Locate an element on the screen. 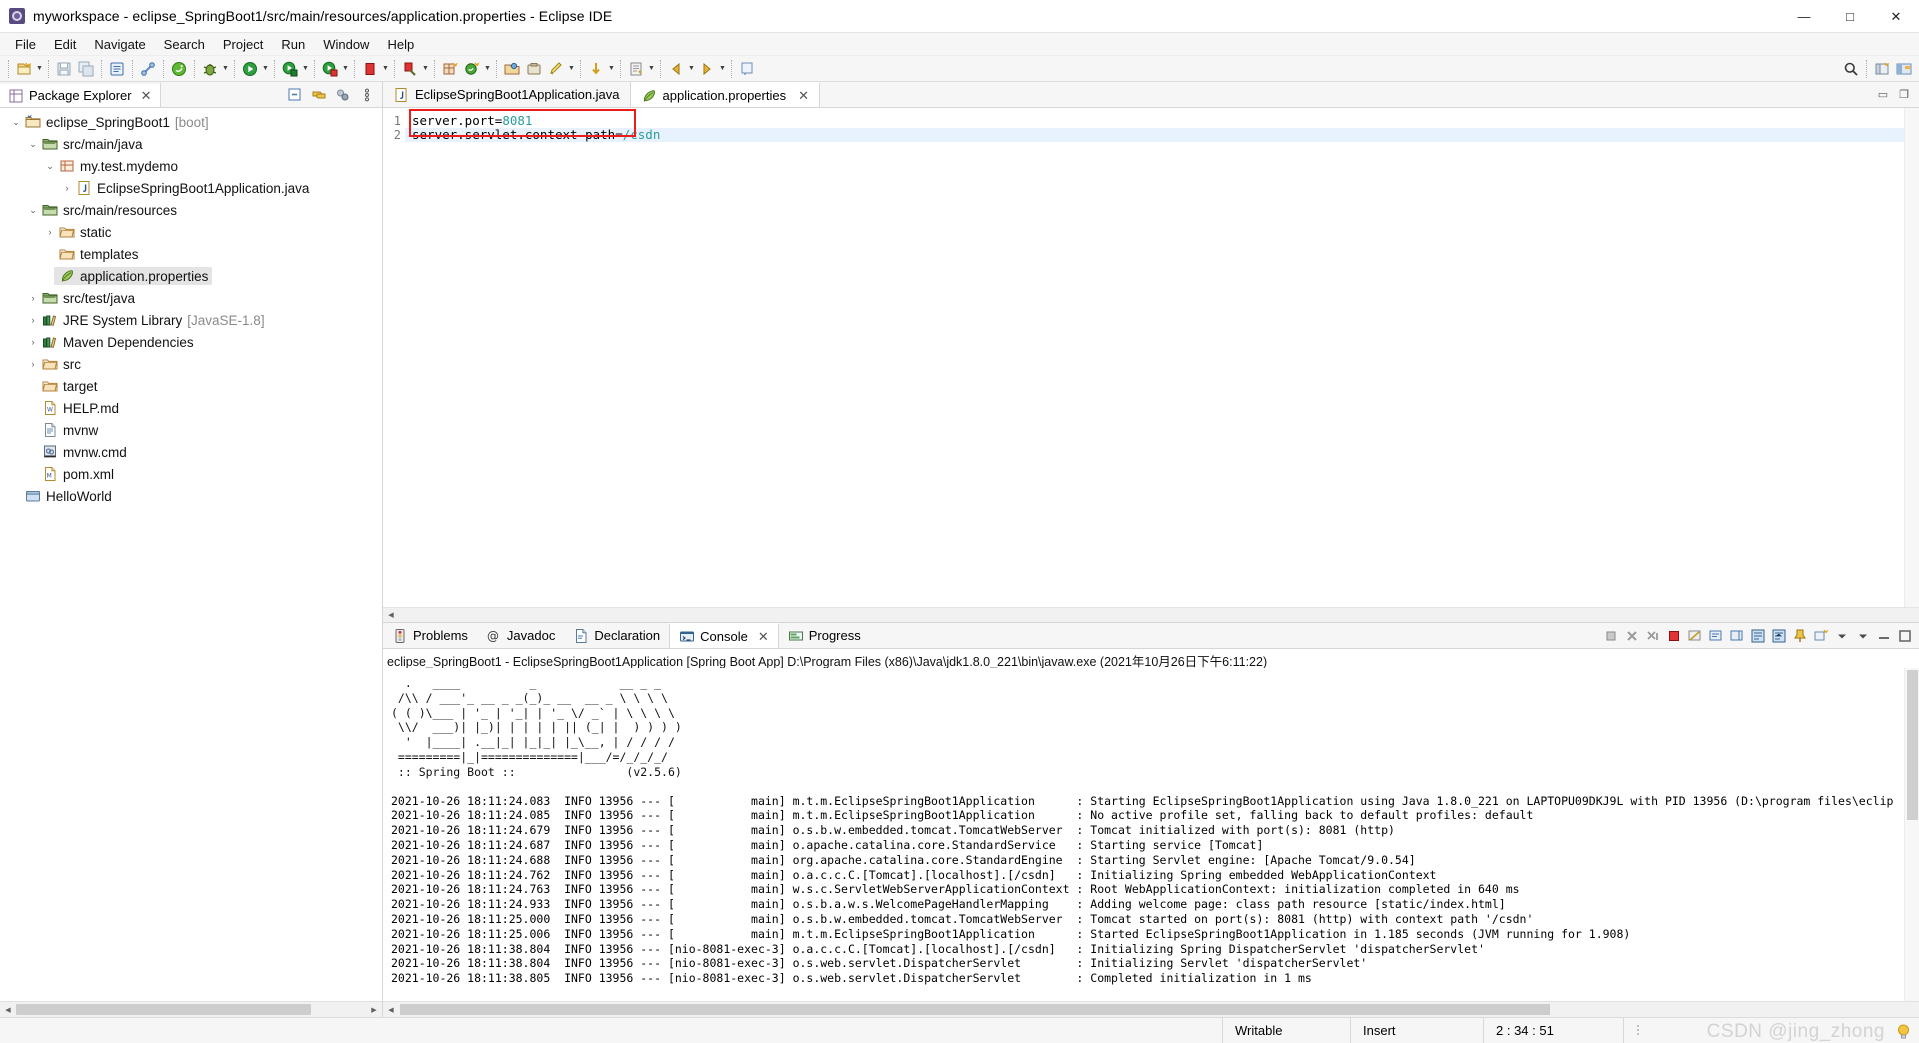 The image size is (1919, 1043). tree-item-eclipse-springboot1: ⌄ eclipse_SpringBoot1 [boot] is located at coordinates (191, 122).